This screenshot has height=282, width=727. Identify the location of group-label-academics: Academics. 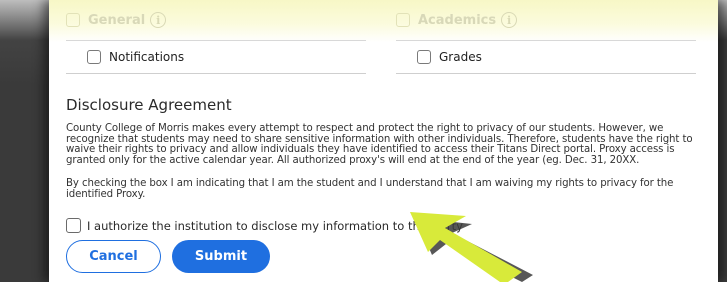
(457, 20).